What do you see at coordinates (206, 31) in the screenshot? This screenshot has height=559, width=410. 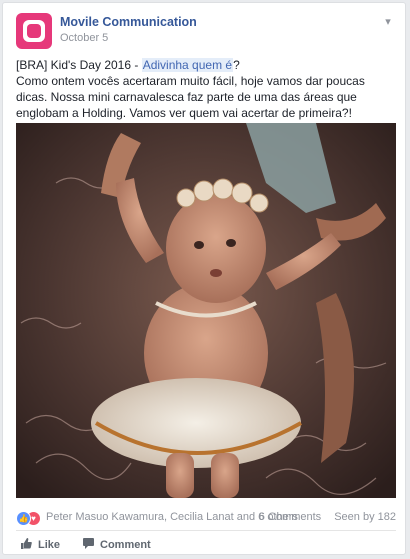 I see `post-header: Movile Communication October 5 ▾` at bounding box center [206, 31].